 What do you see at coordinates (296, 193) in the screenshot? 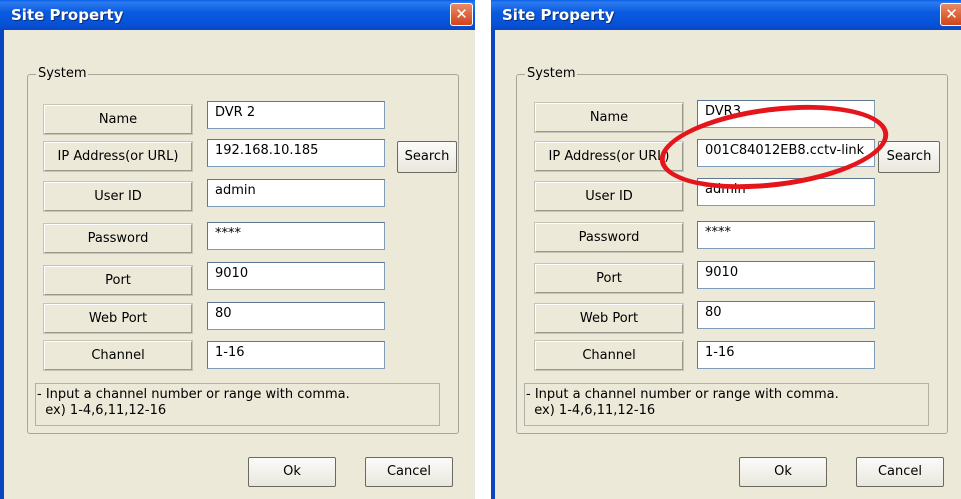
I see `user-id-field: admin` at bounding box center [296, 193].